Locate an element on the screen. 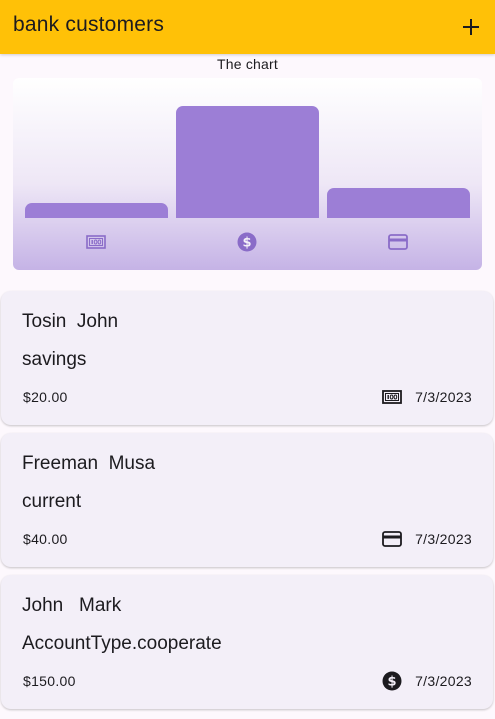 This screenshot has width=495, height=719. add-icon is located at coordinates (471, 27).